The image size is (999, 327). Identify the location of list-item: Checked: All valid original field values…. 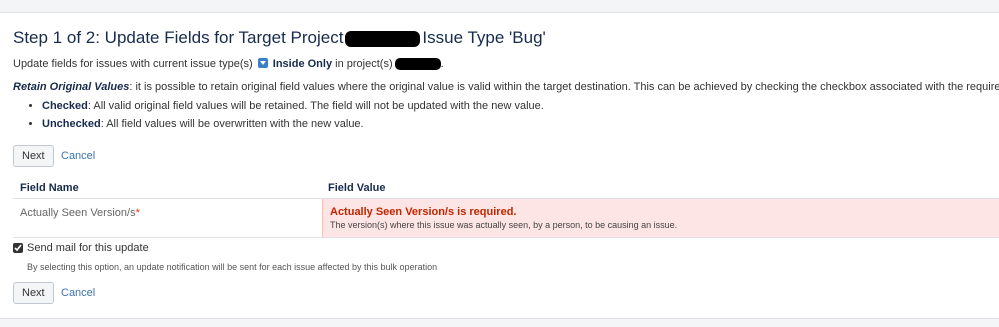
(293, 106).